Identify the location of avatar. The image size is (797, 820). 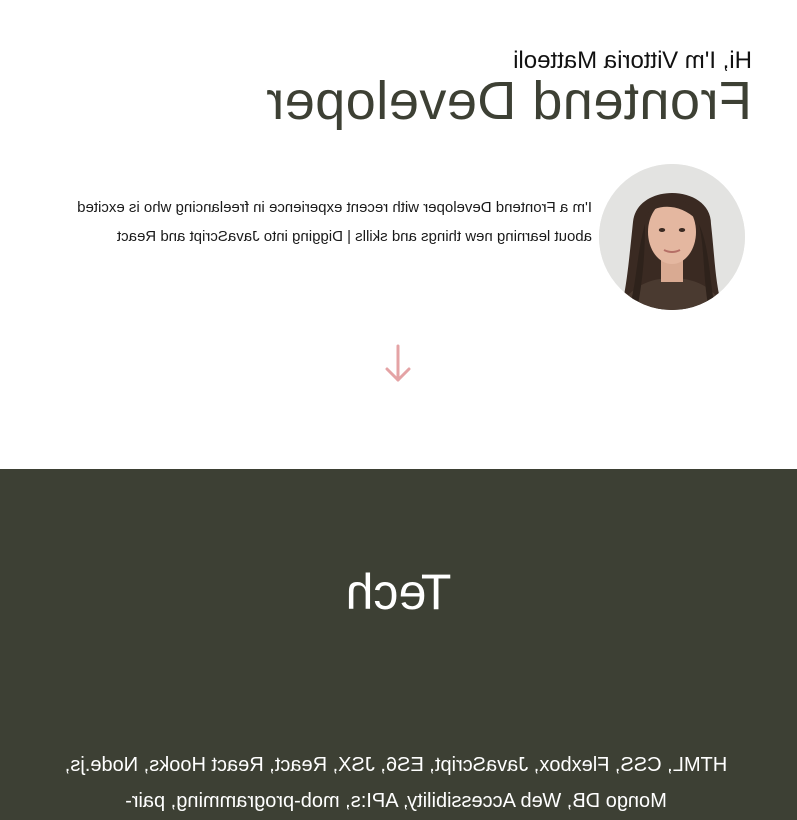
(672, 237).